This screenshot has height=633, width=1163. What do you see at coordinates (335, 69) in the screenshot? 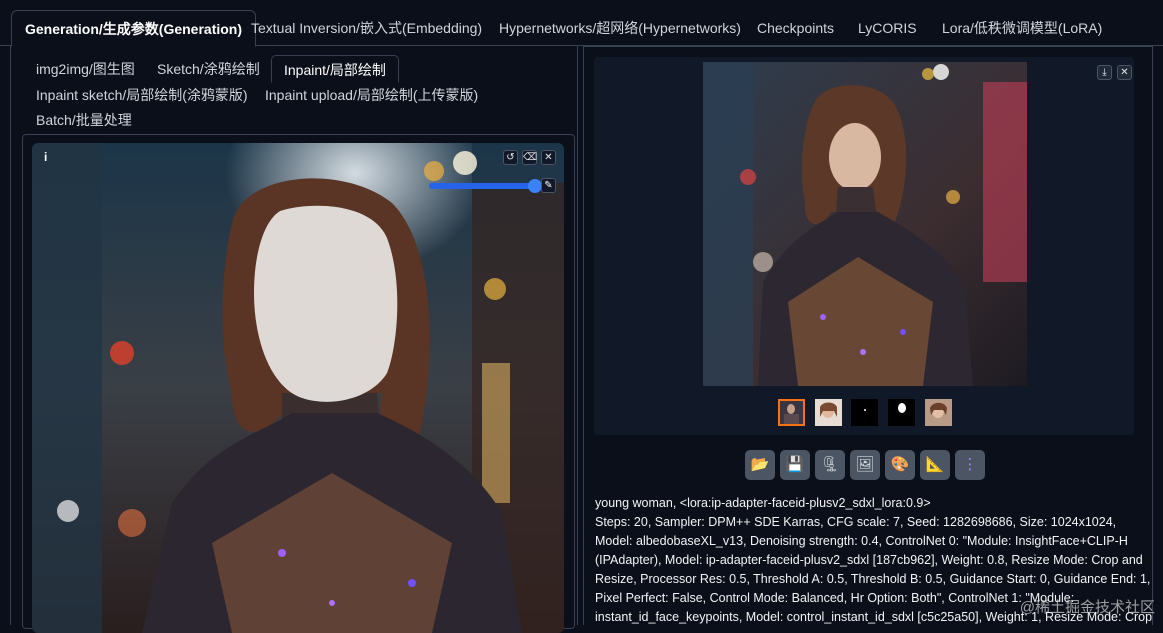
I see `subtab-inpaint: Inpaint/局部绘制` at bounding box center [335, 69].